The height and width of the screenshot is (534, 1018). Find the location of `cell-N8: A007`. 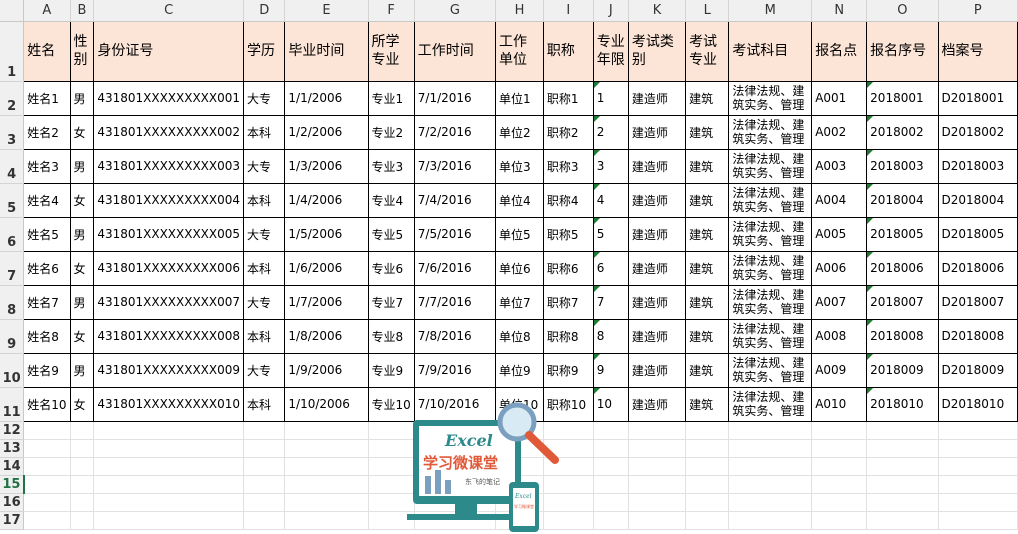

cell-N8: A007 is located at coordinates (839, 302).